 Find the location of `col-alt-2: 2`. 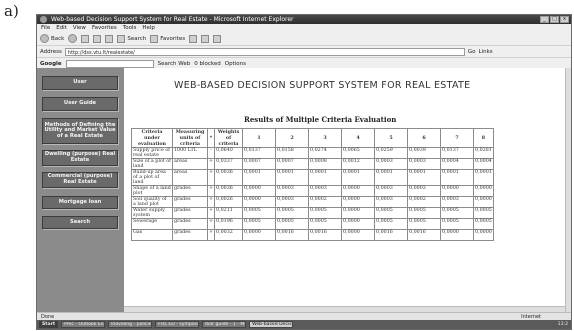

col-alt-2: 2 is located at coordinates (292, 138).